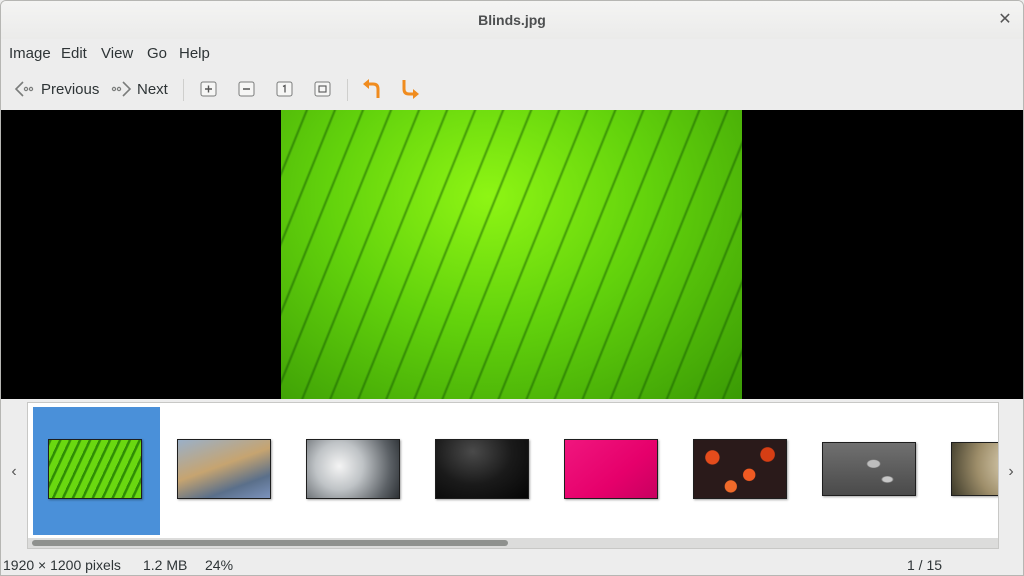 This screenshot has height=576, width=1024. I want to click on gallery-scroll-right: ›, so click(1011, 472).